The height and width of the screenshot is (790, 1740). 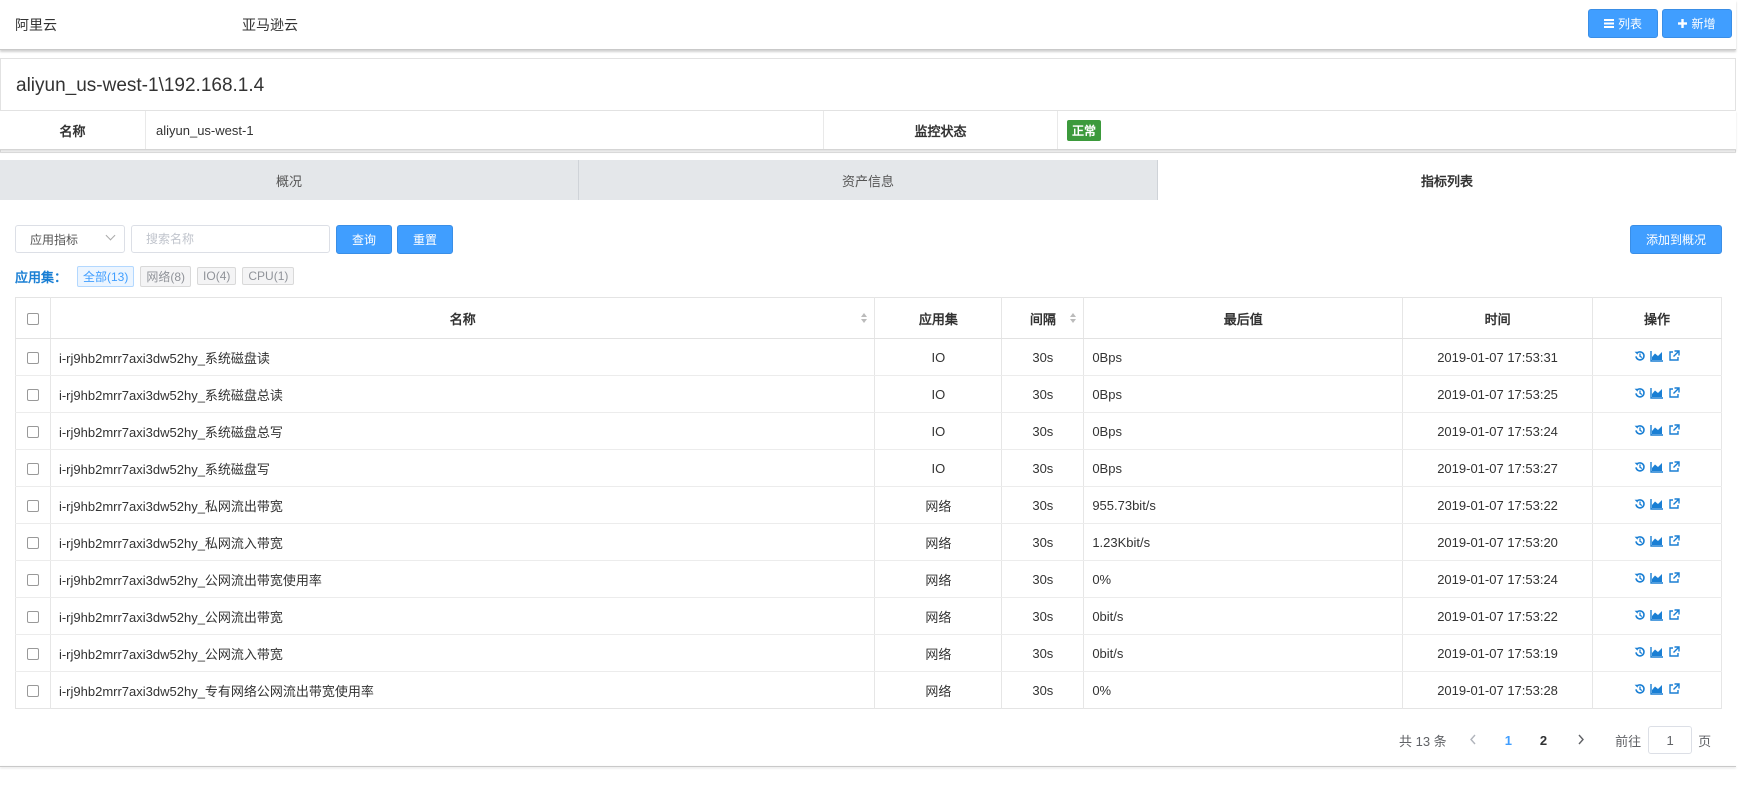 What do you see at coordinates (1581, 740) in the screenshot?
I see `next-page-button` at bounding box center [1581, 740].